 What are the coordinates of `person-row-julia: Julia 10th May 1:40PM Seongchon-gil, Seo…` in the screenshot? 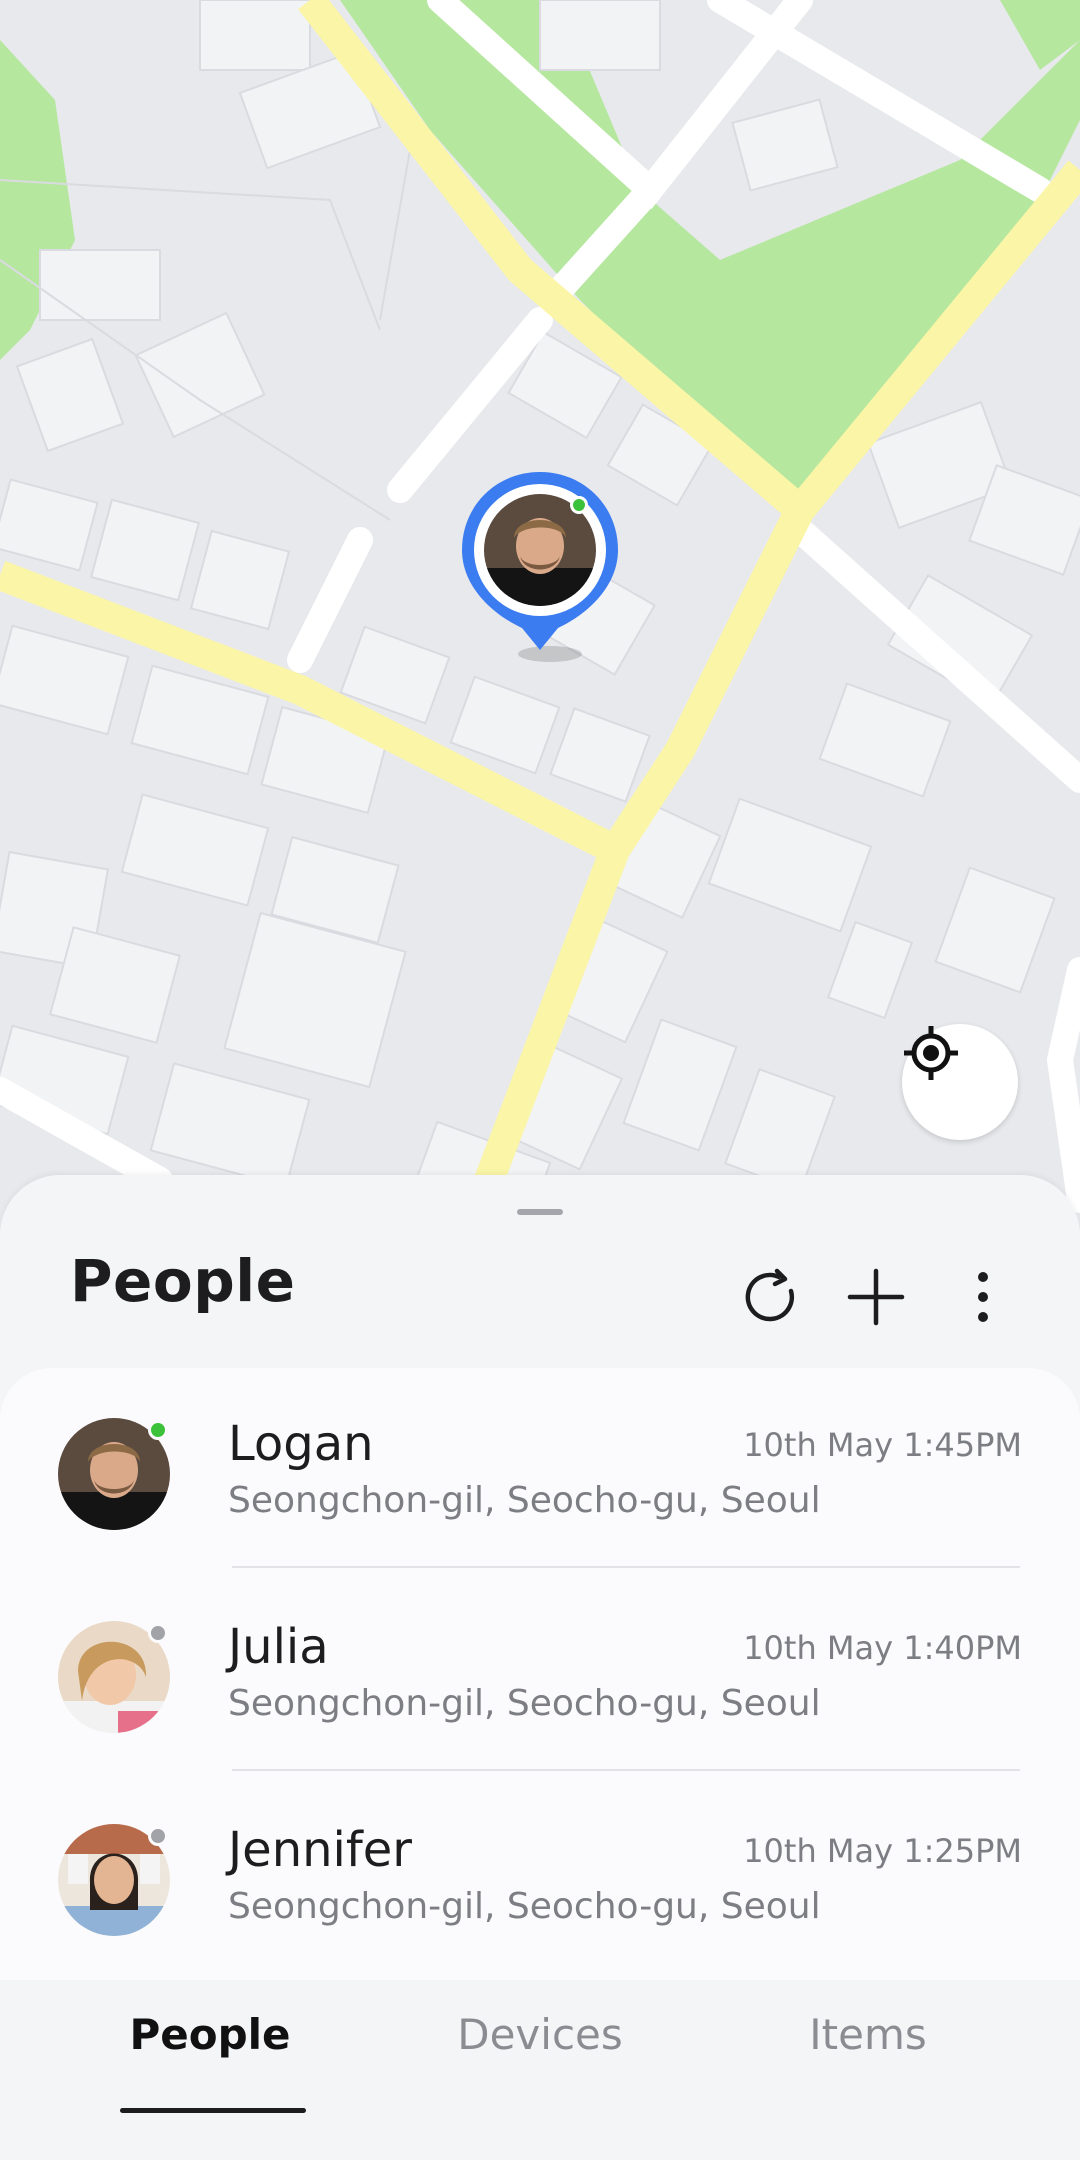 It's located at (540, 1671).